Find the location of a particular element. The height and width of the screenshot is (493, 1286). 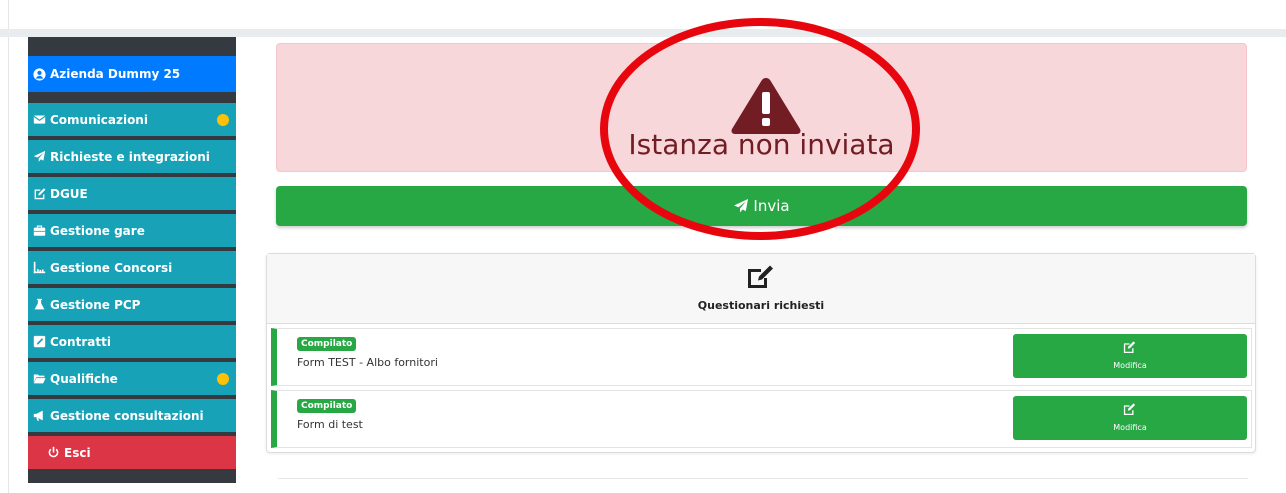

sidebar-item-label: Qualifiche is located at coordinates (84, 378).